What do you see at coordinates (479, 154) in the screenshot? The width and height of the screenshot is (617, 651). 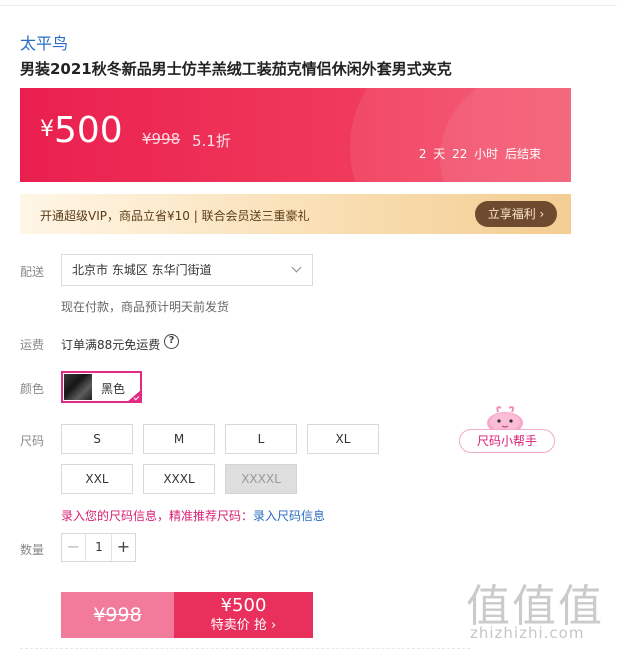 I see `sale-countdown: 2 天 22 小时 后结束` at bounding box center [479, 154].